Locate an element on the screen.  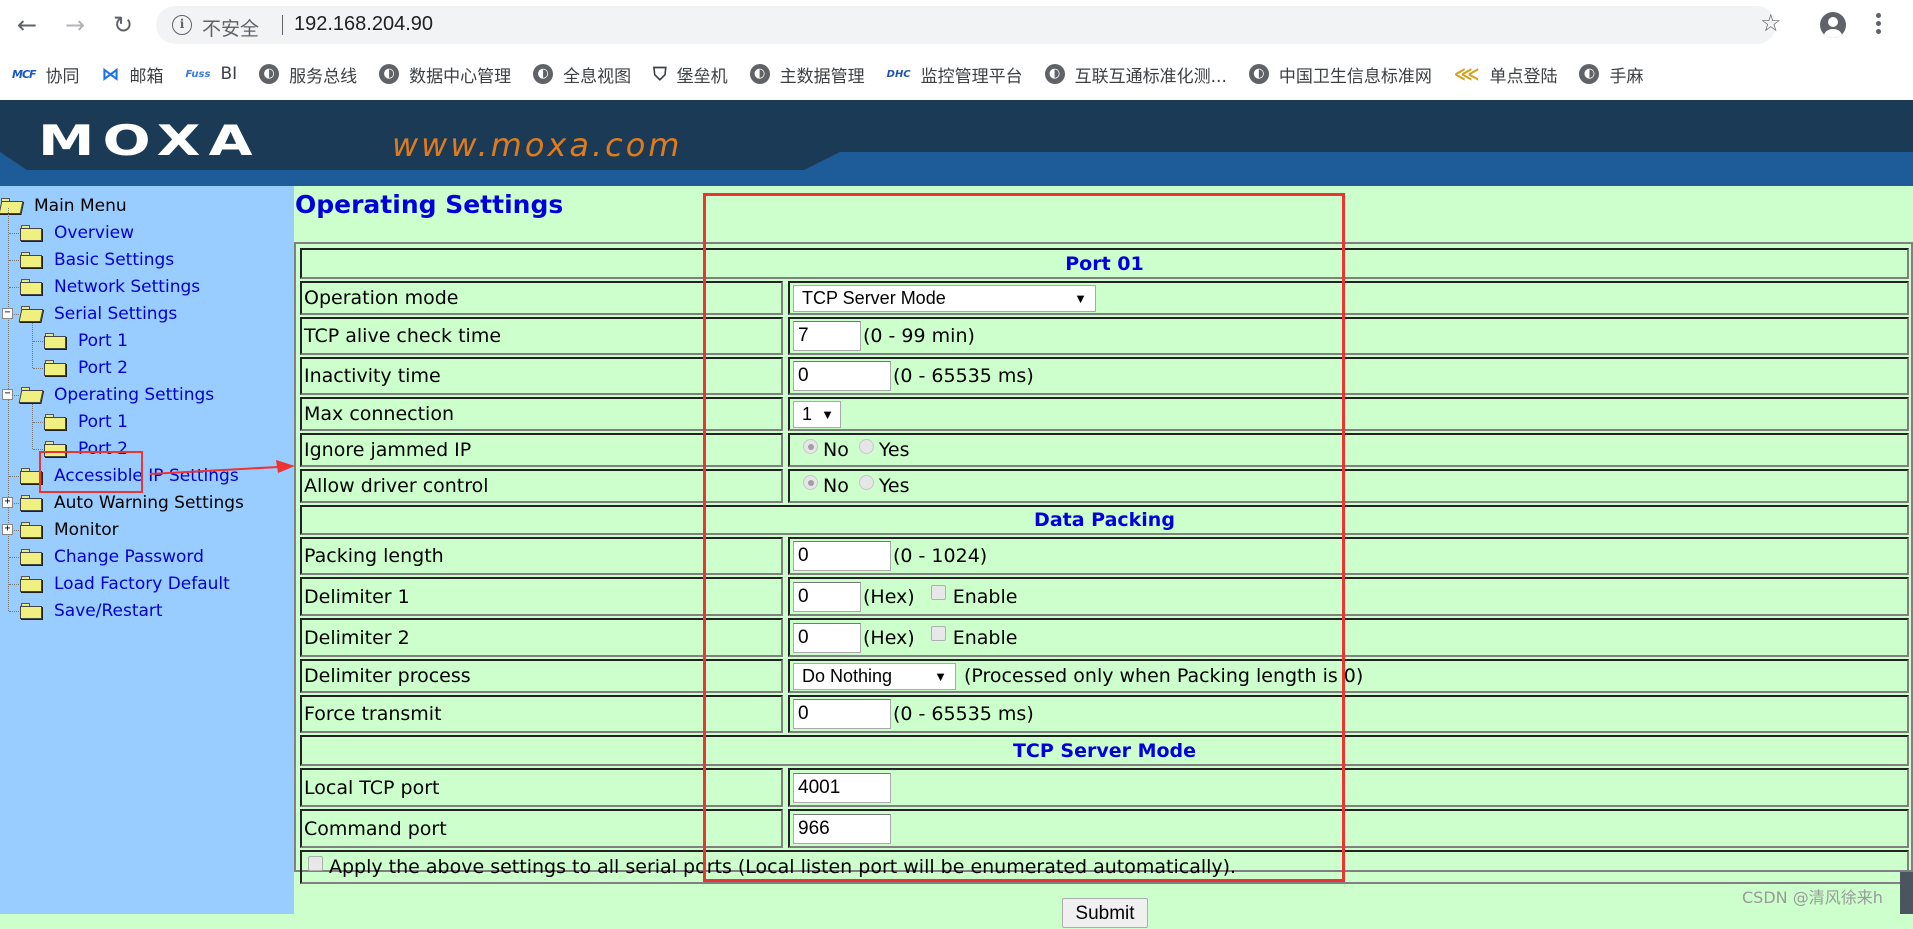
apply-all-checkbox is located at coordinates (315, 863).